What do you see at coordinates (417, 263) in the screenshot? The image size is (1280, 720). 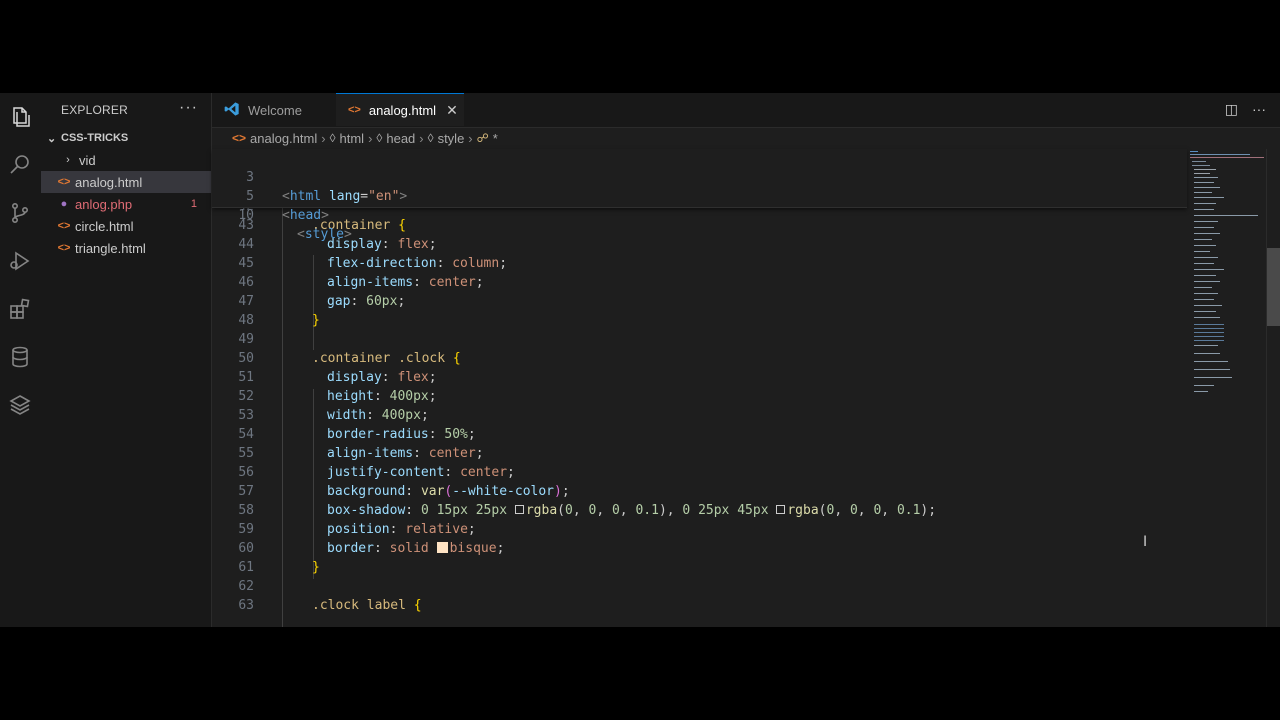 I see `code-text: flex-direction: column;` at bounding box center [417, 263].